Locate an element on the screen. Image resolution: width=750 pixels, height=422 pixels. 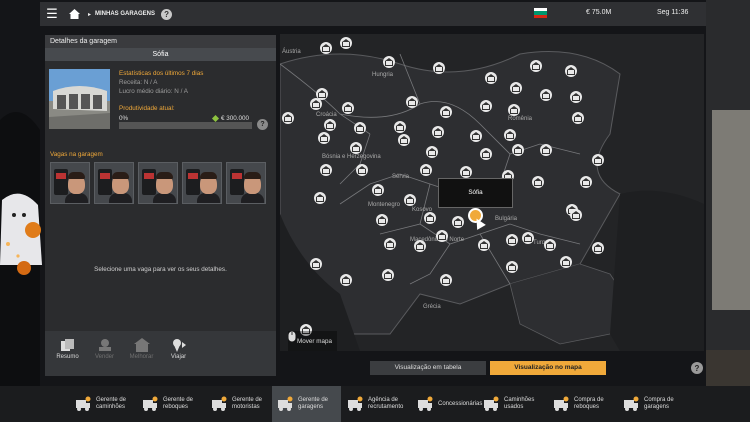
map-tooltip: Sófia is located at coordinates (475, 193).